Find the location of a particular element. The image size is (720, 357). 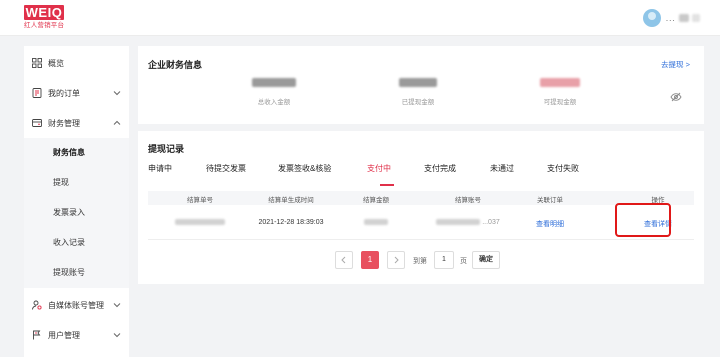

sidebar-item-label: 用户管理 is located at coordinates (64, 335).